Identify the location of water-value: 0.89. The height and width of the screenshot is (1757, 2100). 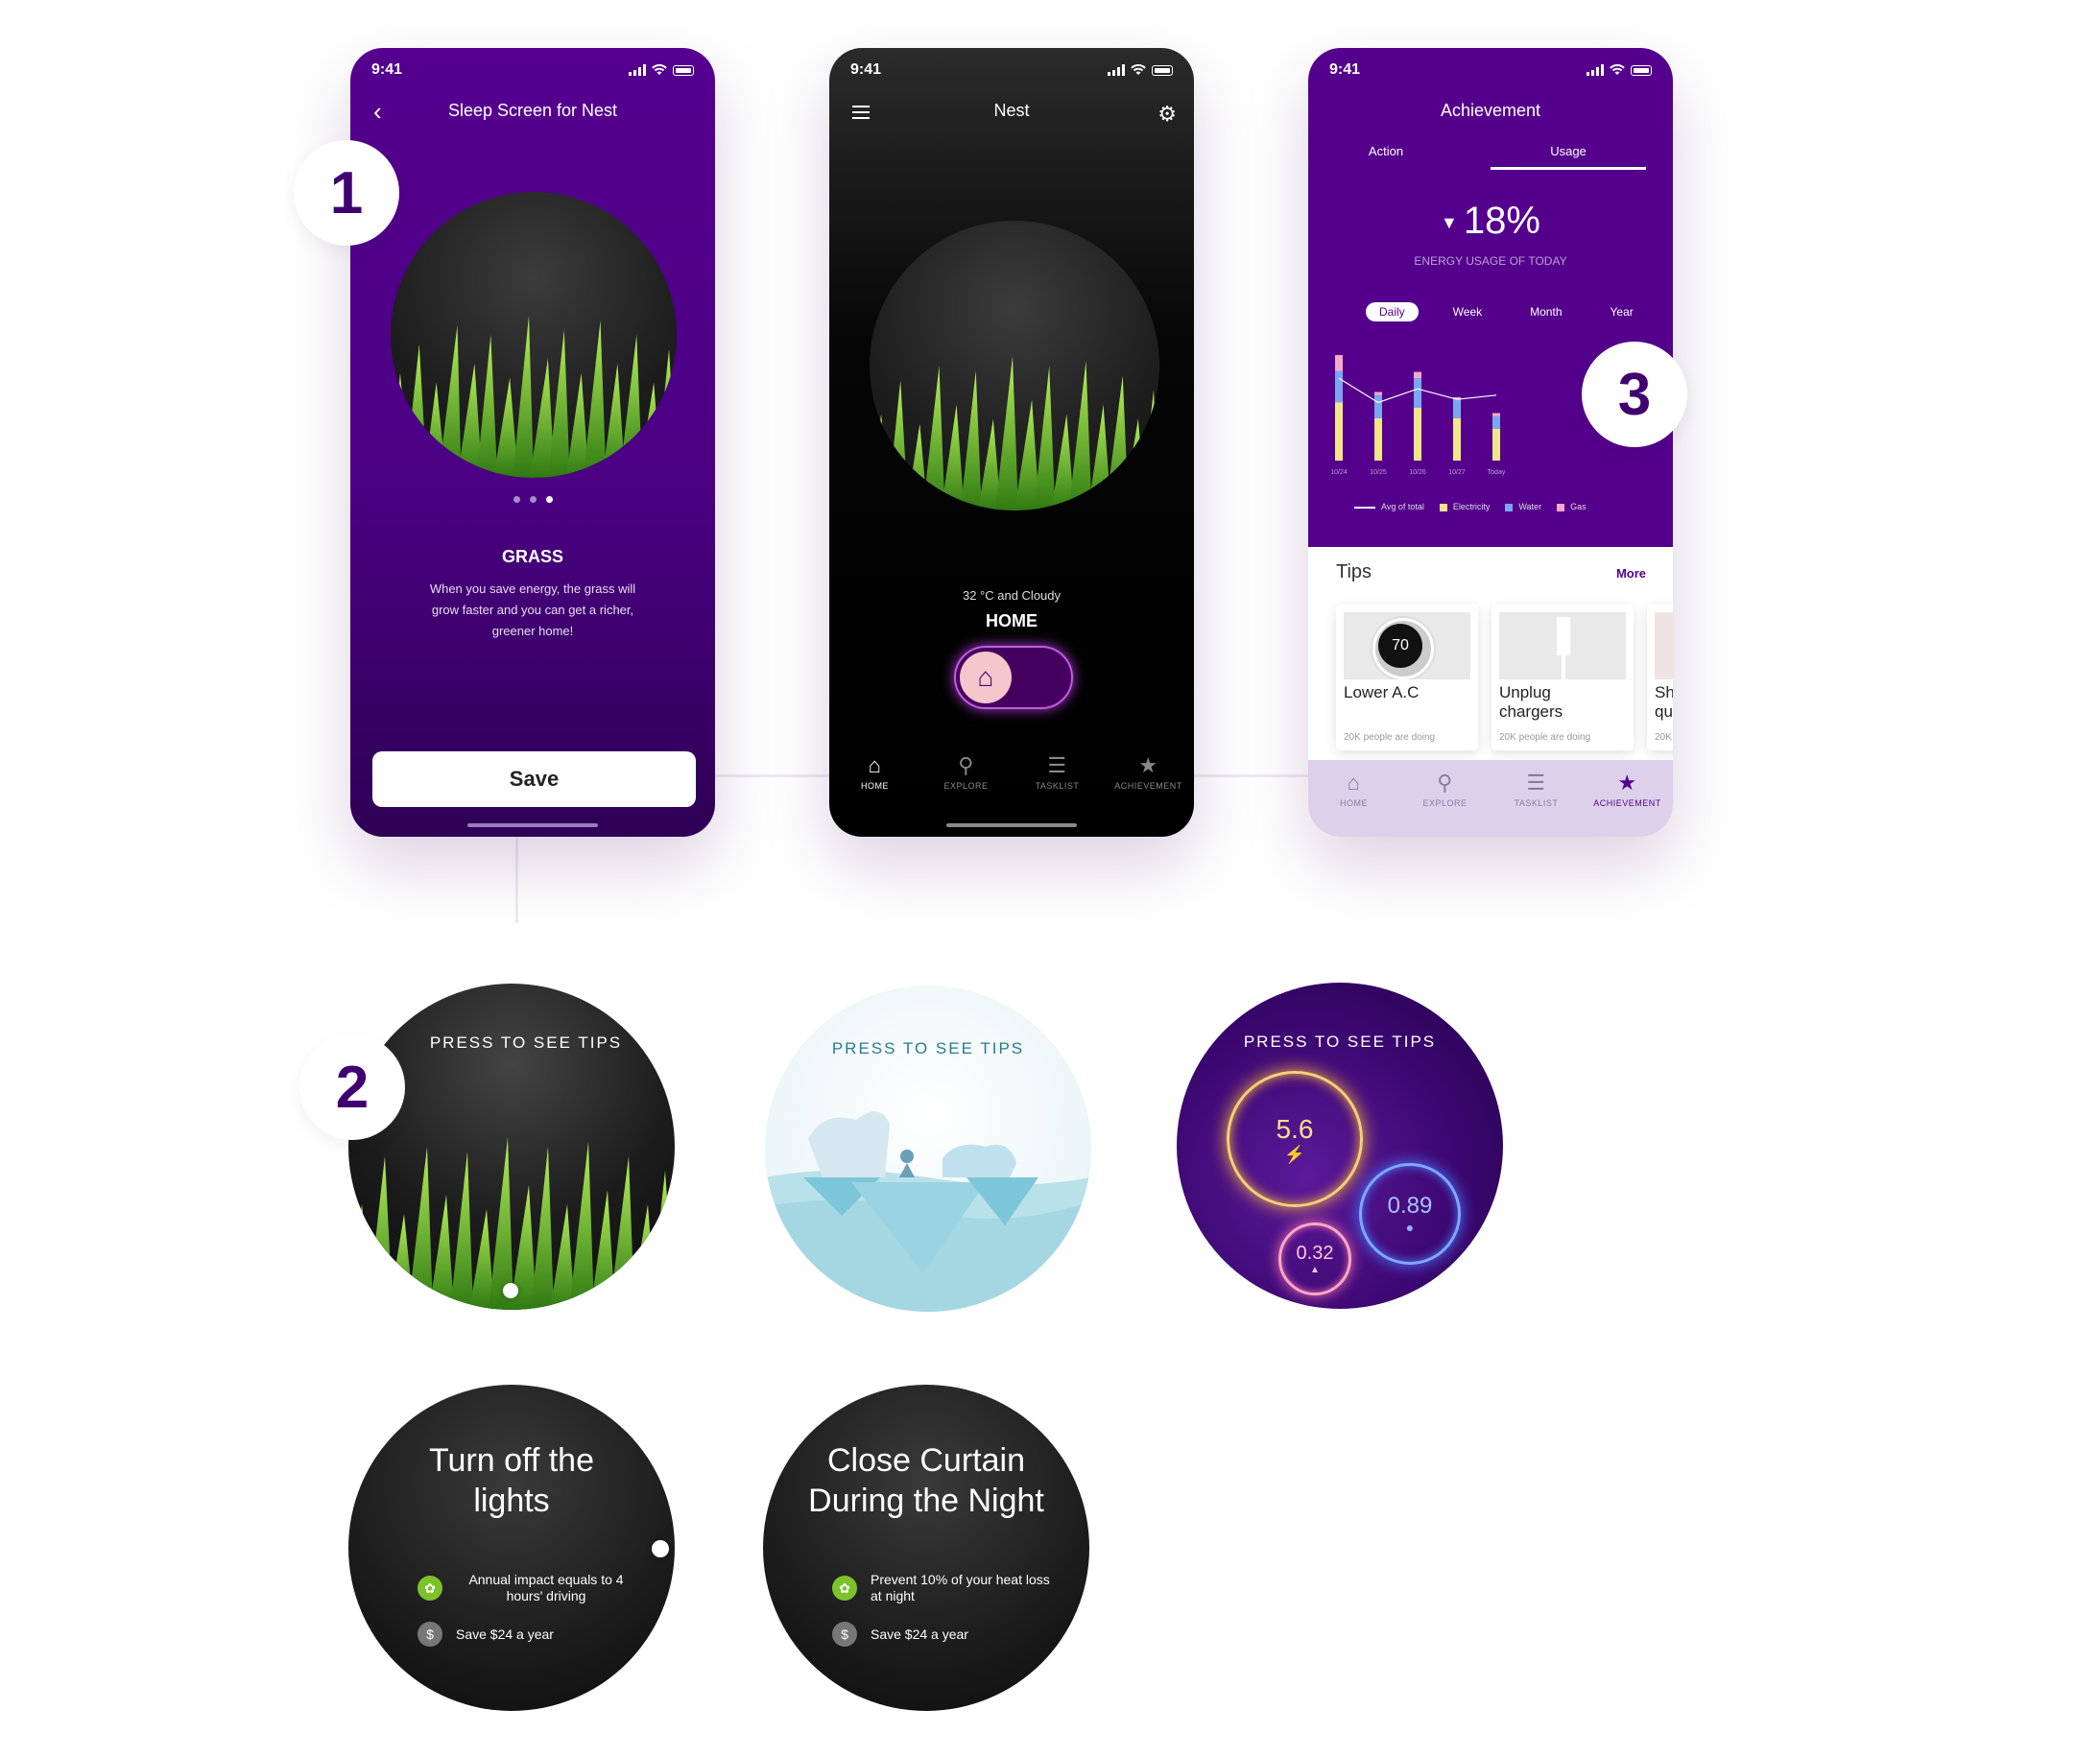
(1410, 1206).